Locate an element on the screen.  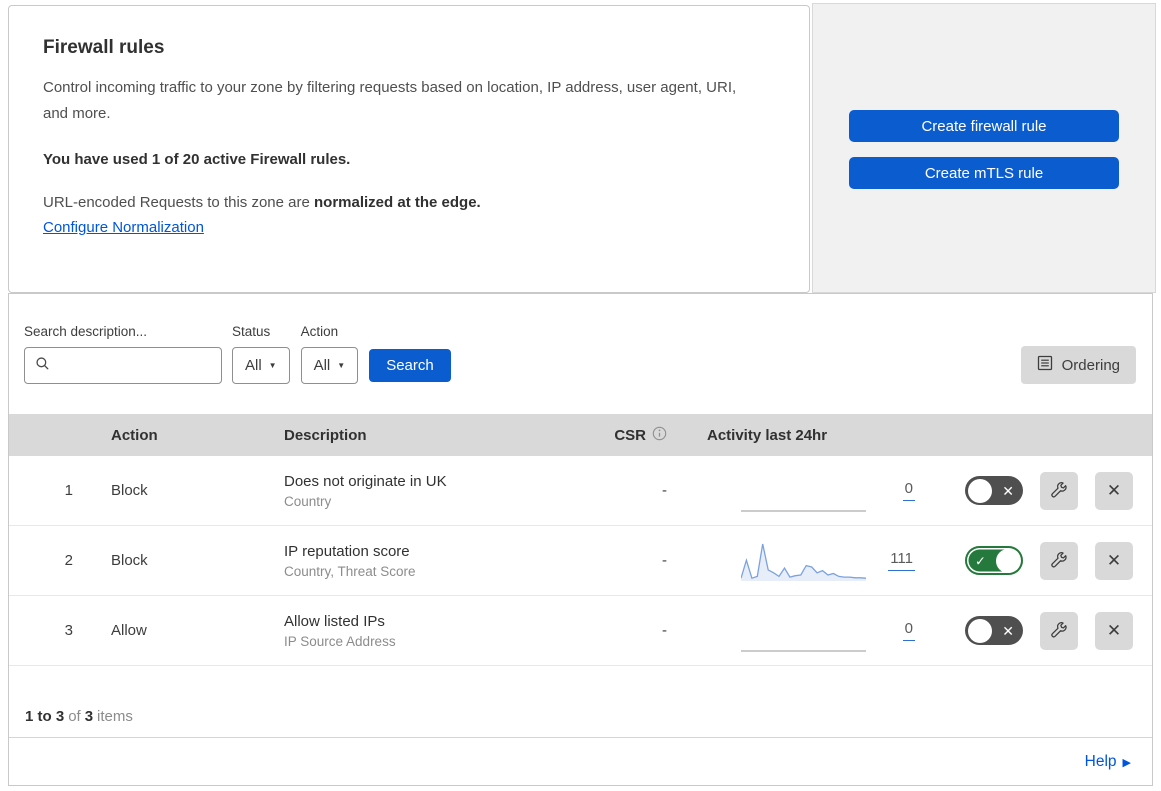
pagination-range: 1 to 3 is located at coordinates (45, 716).